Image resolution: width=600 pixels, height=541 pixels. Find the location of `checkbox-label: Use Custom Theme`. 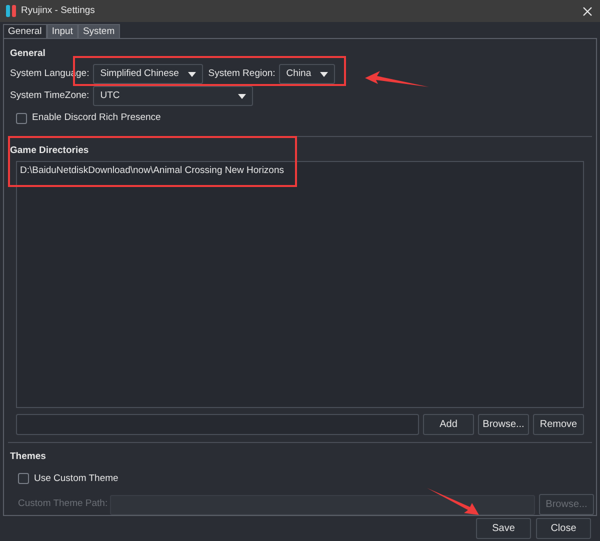

checkbox-label: Use Custom Theme is located at coordinates (76, 479).